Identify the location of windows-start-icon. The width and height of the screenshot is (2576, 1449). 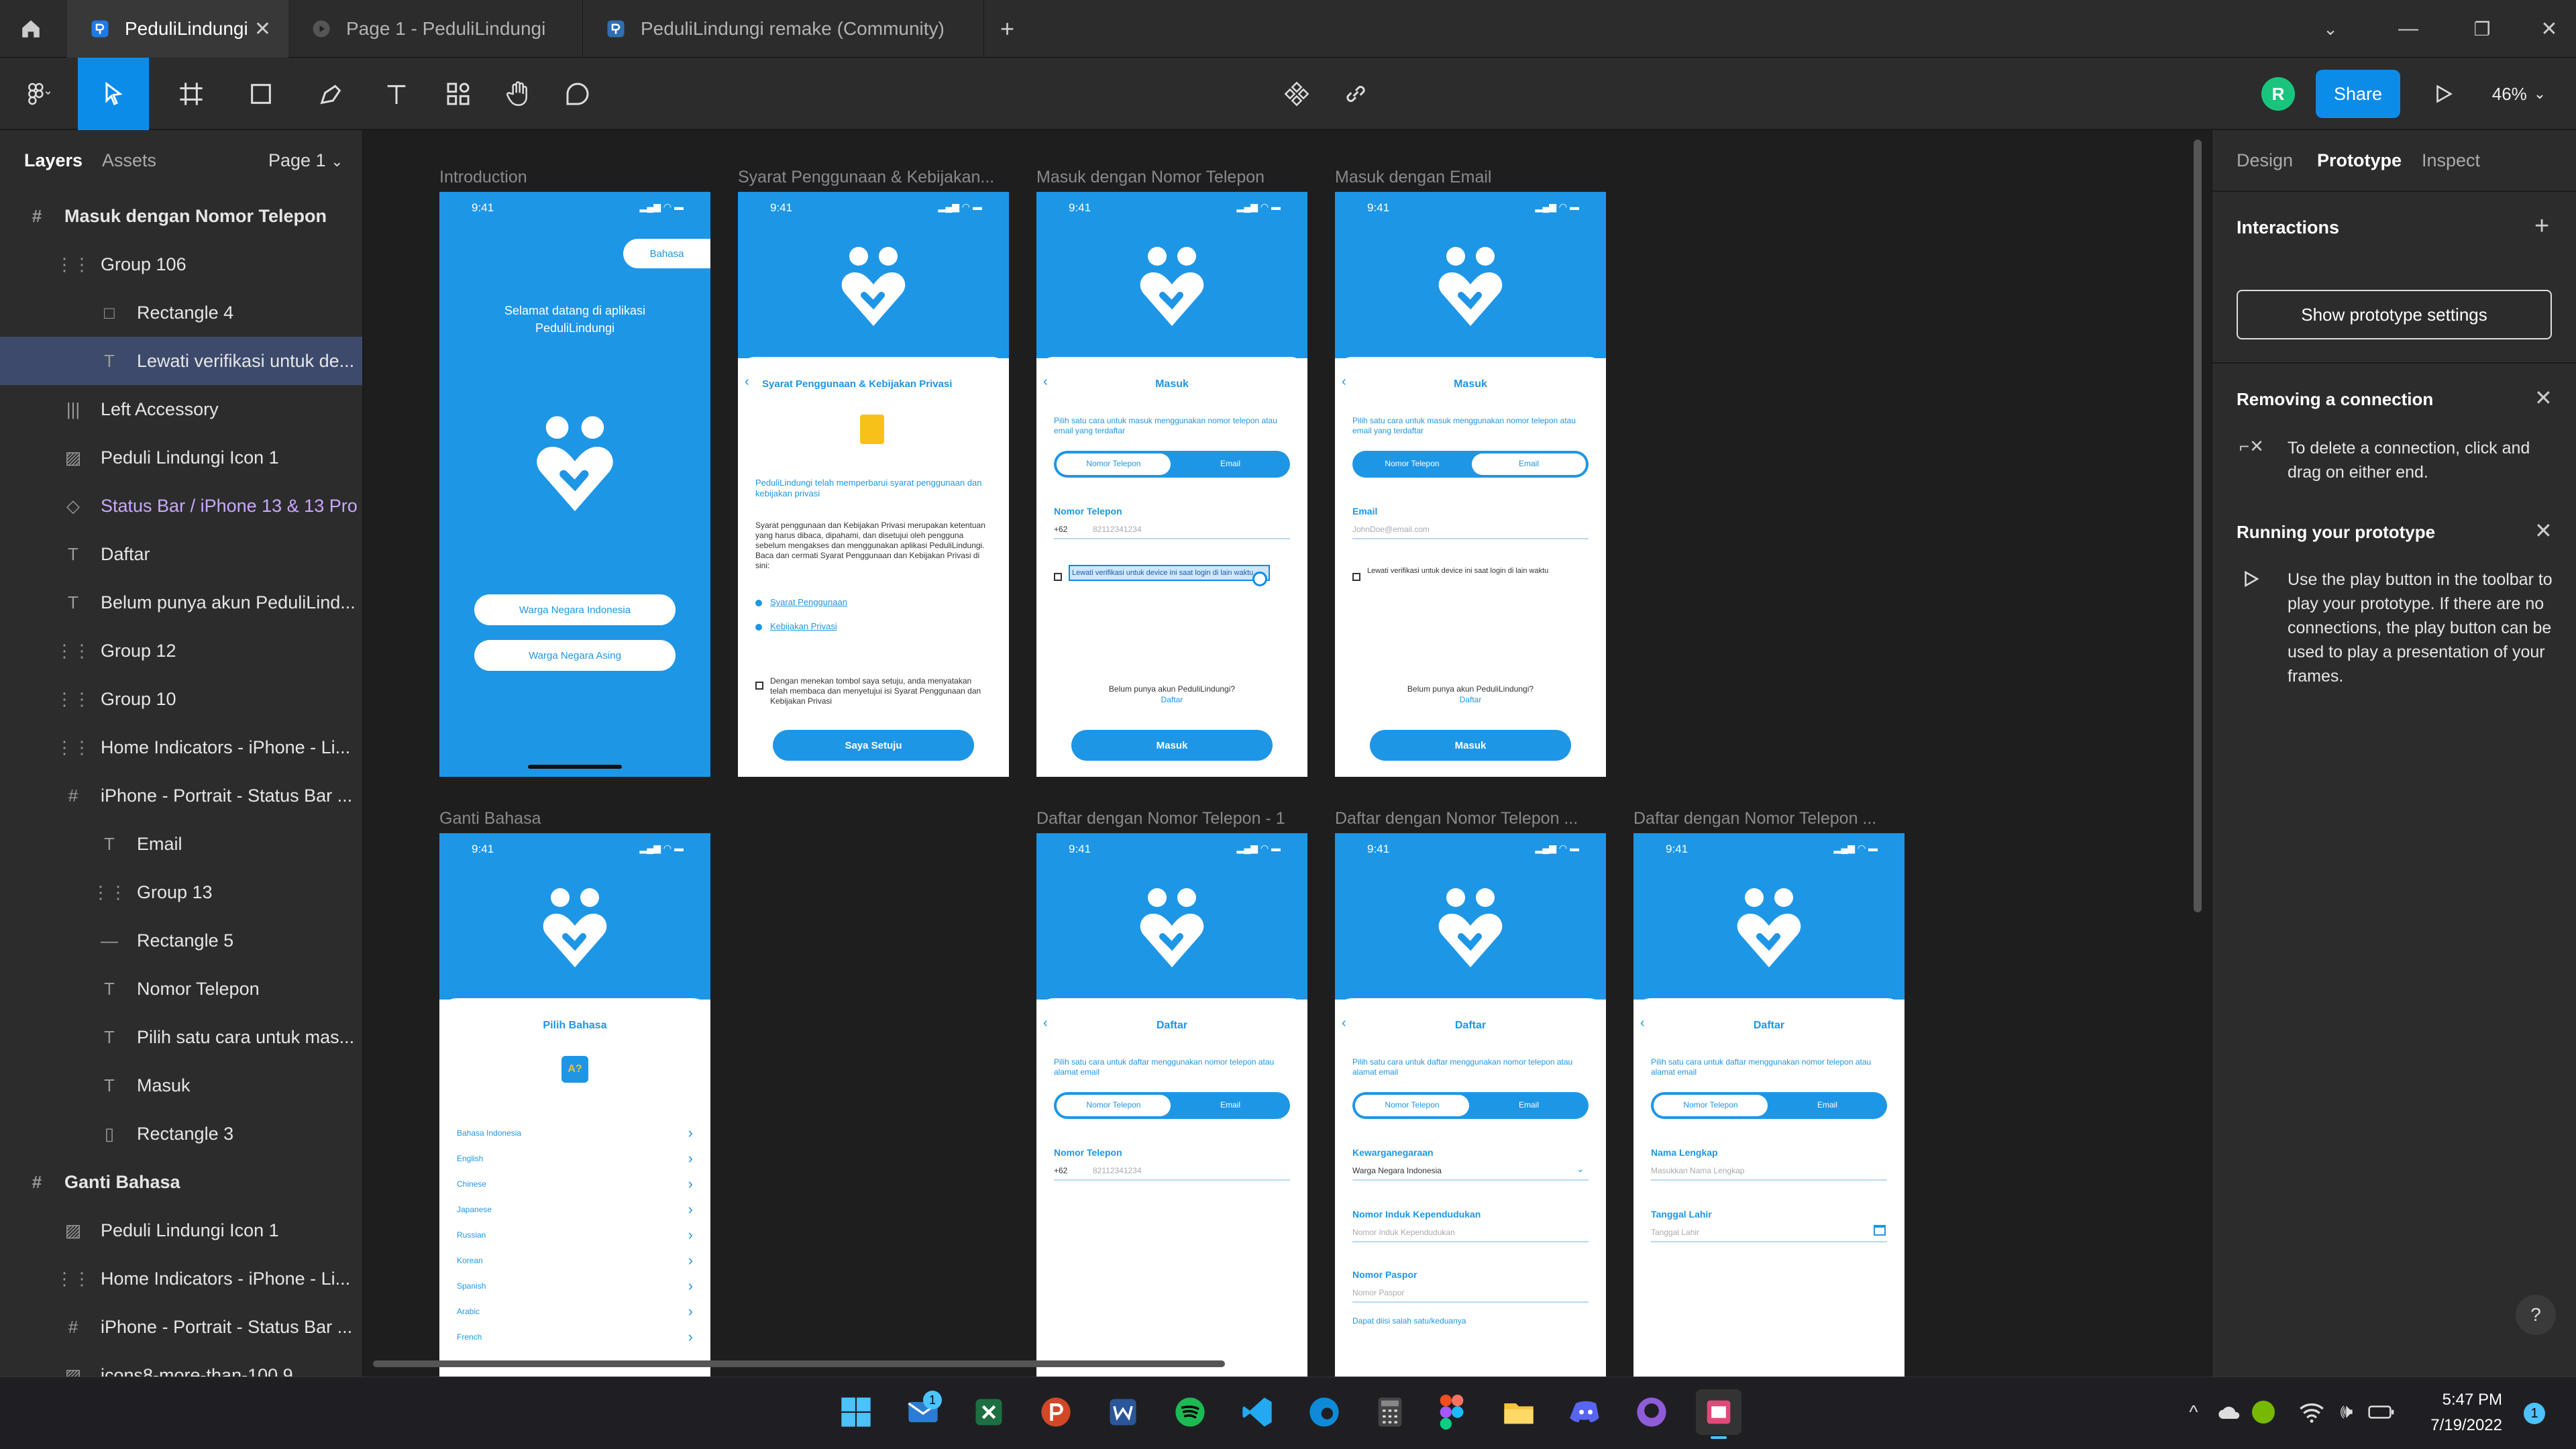
(856, 1412).